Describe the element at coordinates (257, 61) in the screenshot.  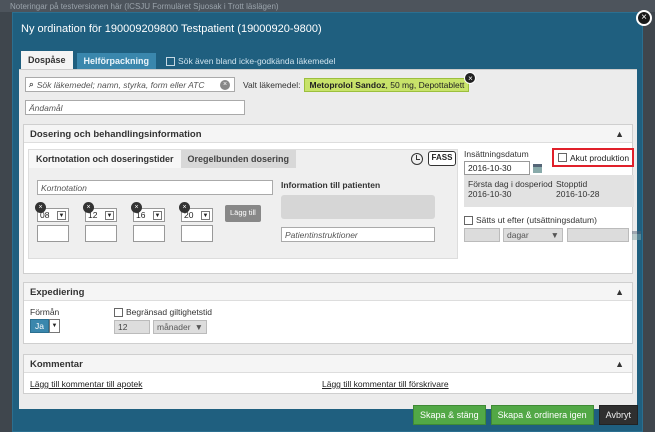
I see `search-non-approved-label: Sök även bland icke-godkända läkemedel` at that location.